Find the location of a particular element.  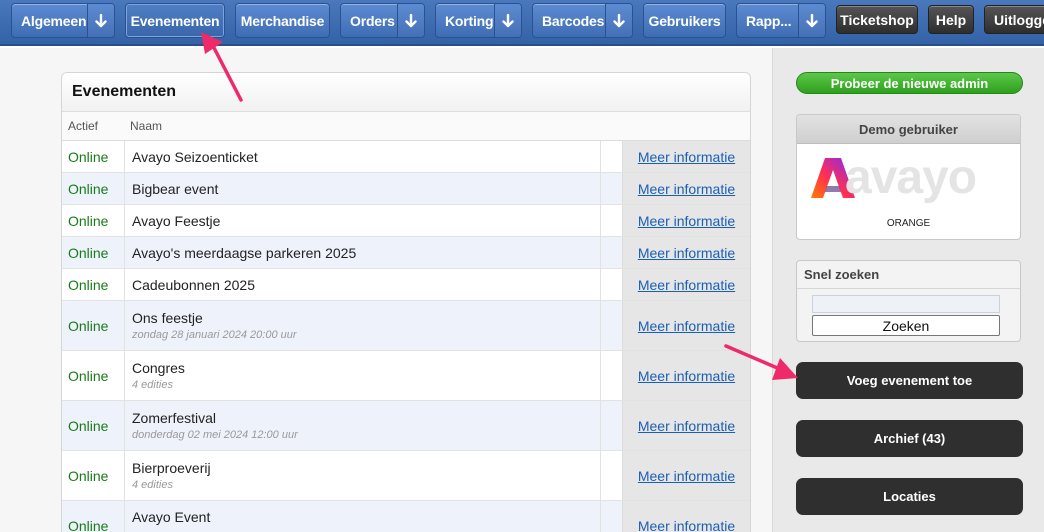

search-button-label: Zoeken is located at coordinates (906, 325).